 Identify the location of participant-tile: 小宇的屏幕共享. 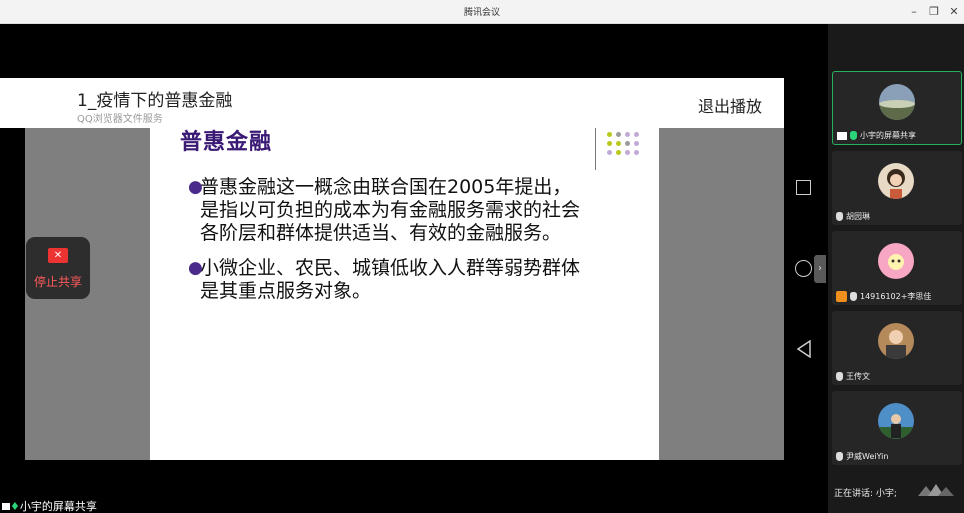
(897, 108).